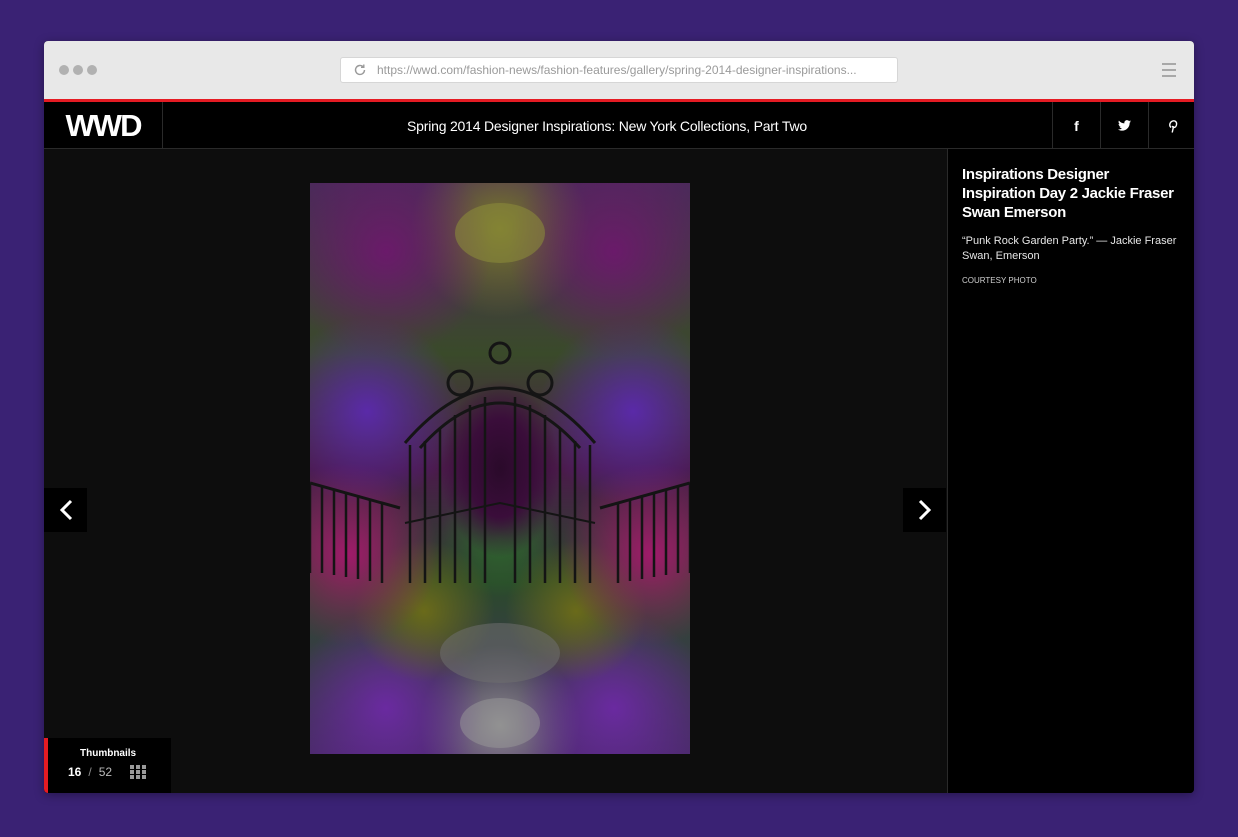  I want to click on wwd-logo: WWD, so click(103, 125).